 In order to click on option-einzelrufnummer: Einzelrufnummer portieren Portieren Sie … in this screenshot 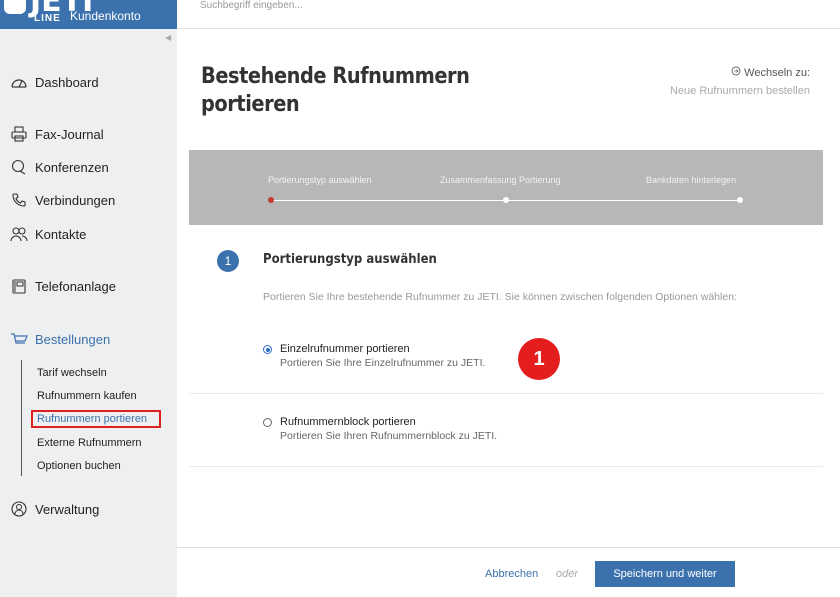, I will do `click(374, 356)`.